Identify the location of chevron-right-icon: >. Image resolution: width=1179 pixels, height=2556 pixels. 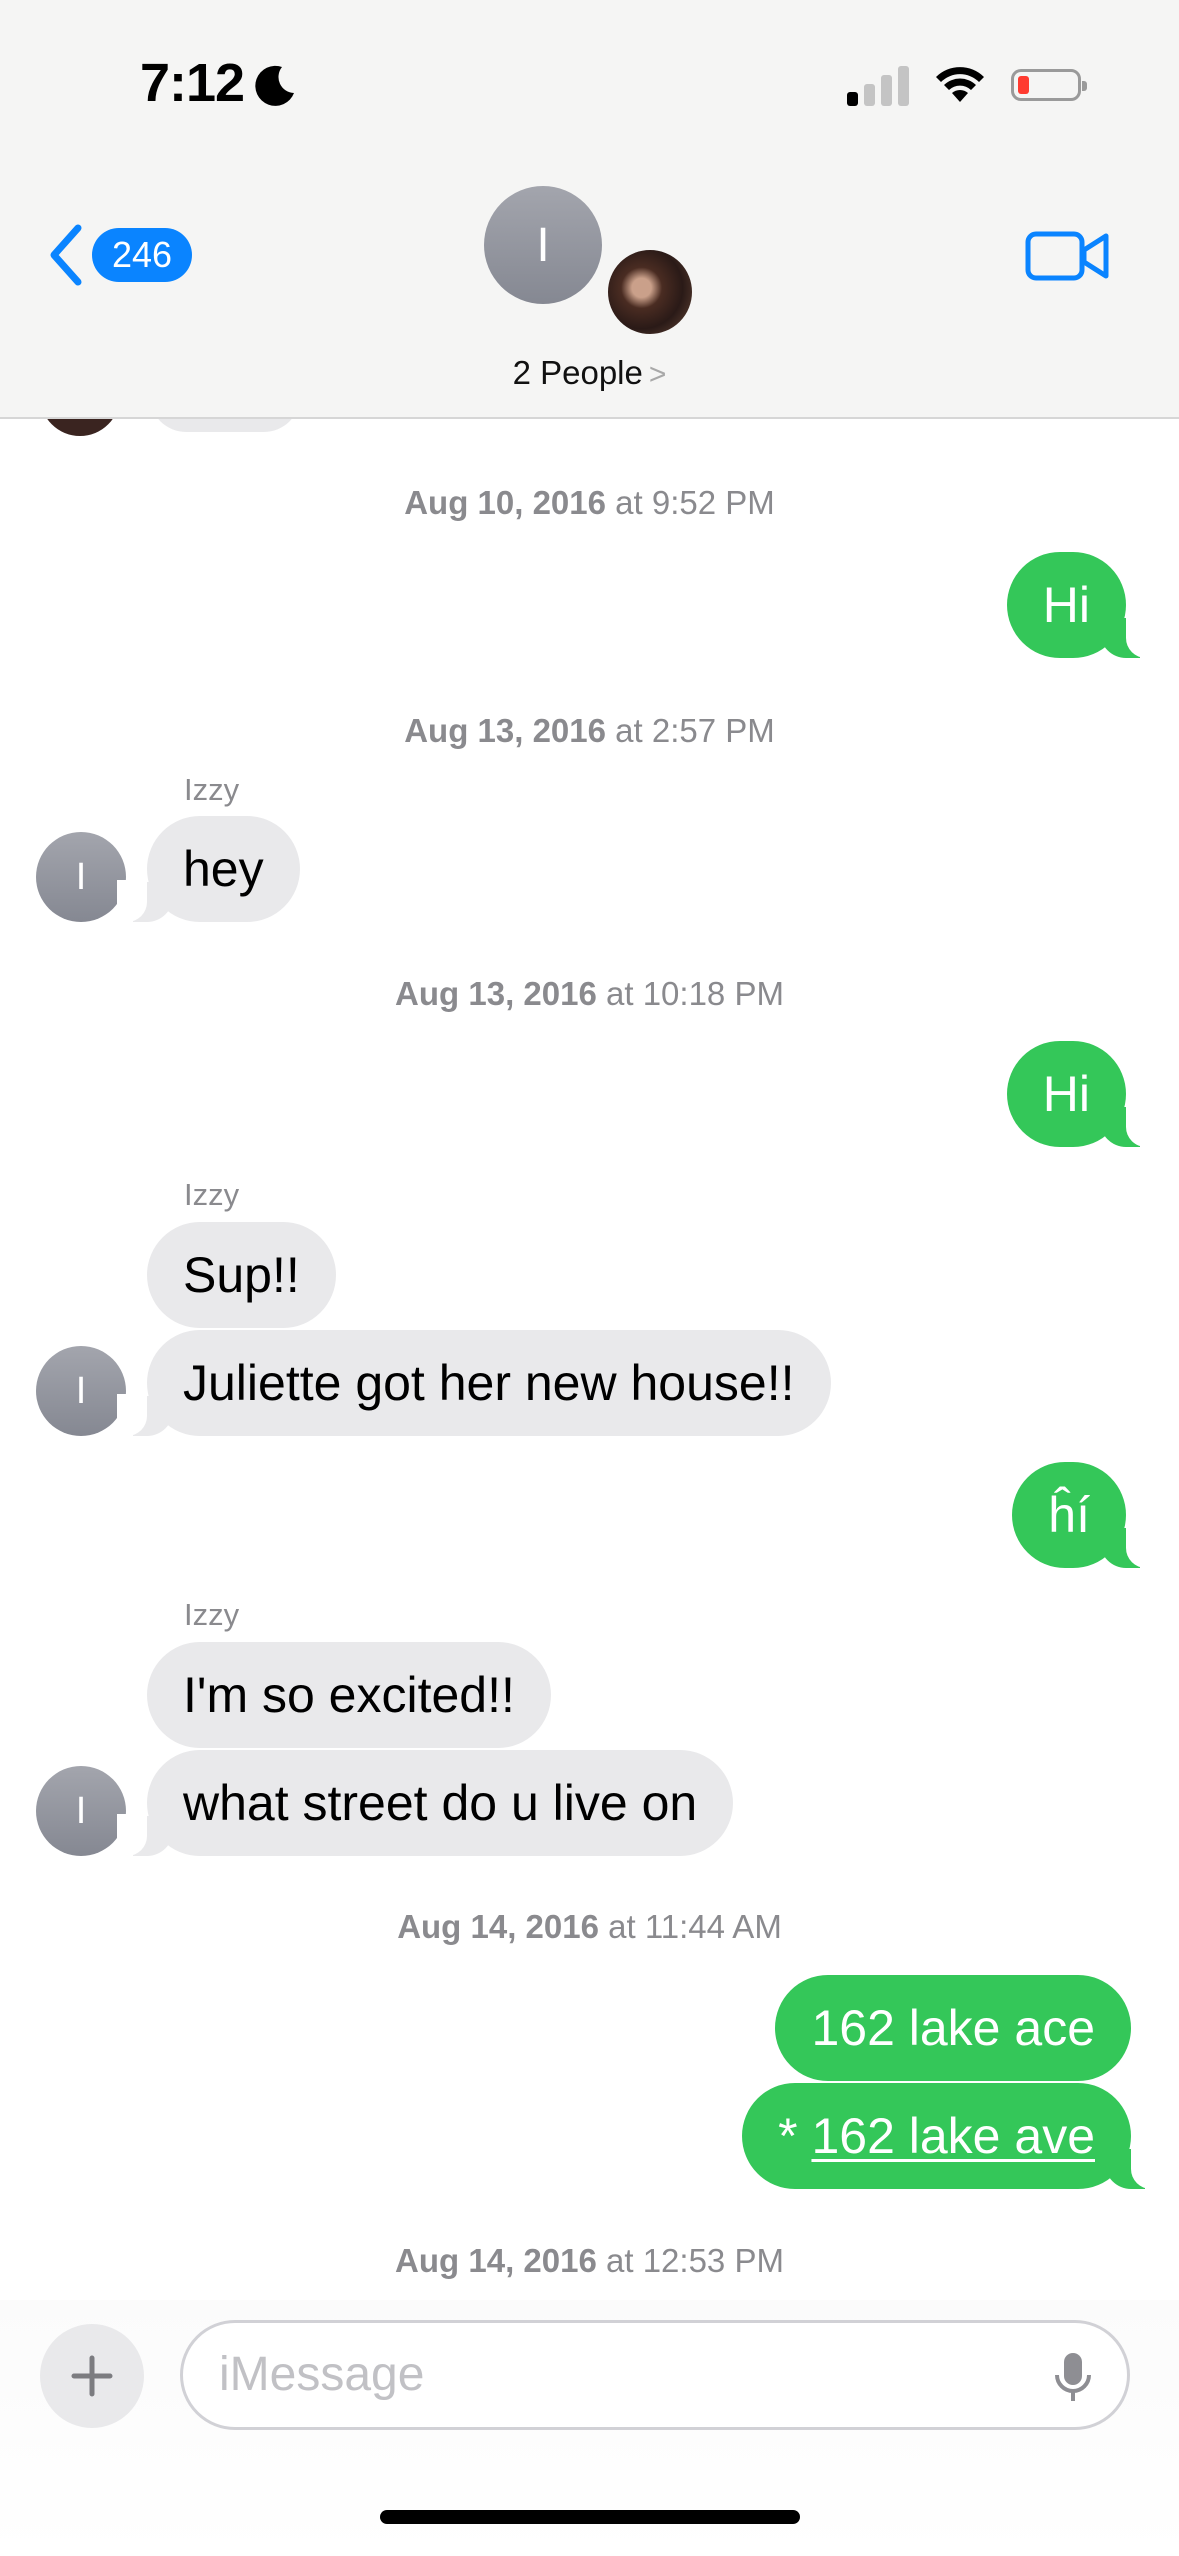
(657, 374).